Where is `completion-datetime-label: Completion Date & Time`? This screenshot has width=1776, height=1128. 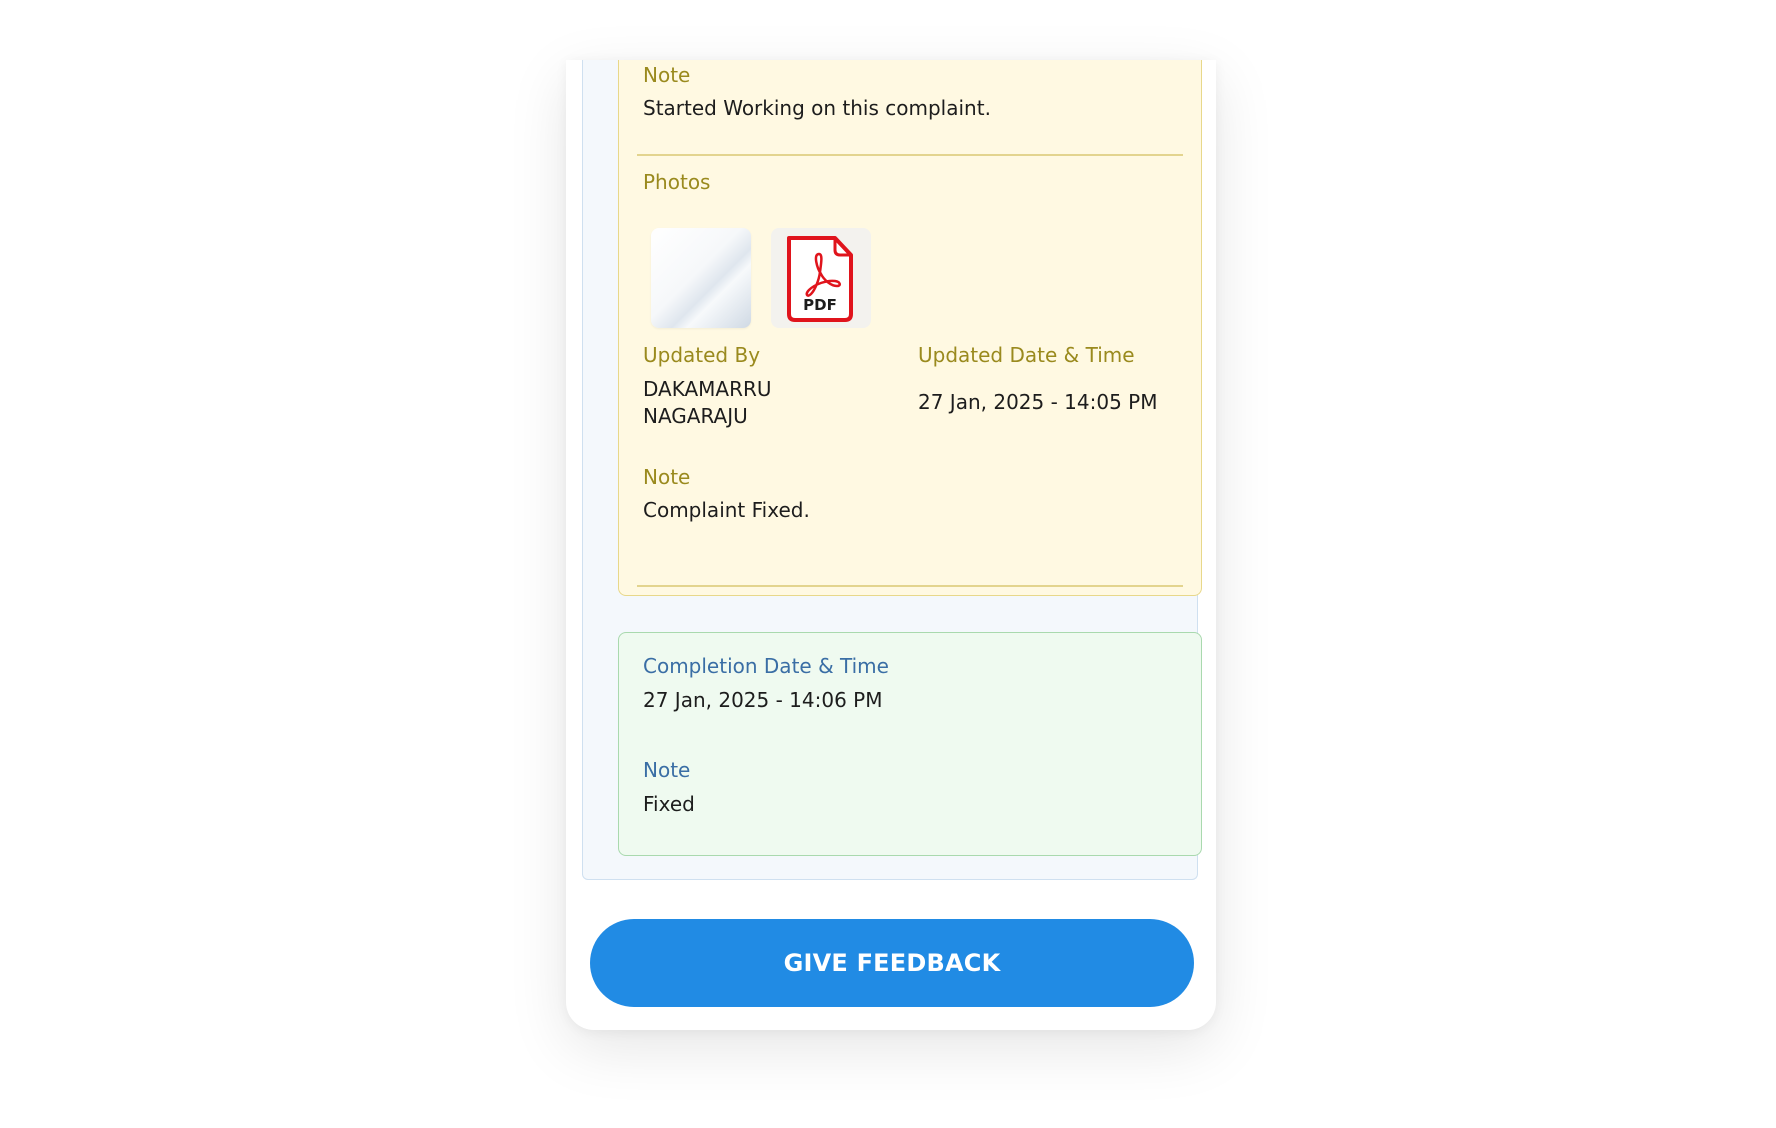
completion-datetime-label: Completion Date & Time is located at coordinates (766, 666).